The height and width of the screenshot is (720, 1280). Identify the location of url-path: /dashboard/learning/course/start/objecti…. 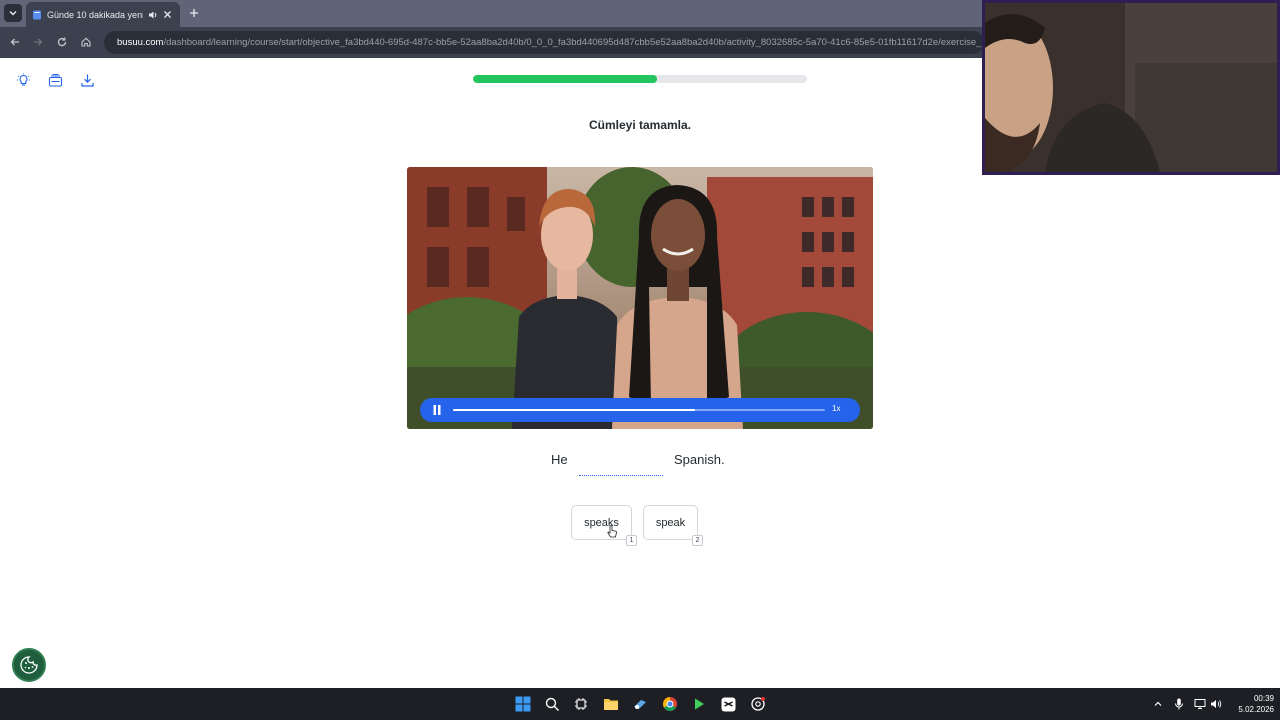
(573, 42).